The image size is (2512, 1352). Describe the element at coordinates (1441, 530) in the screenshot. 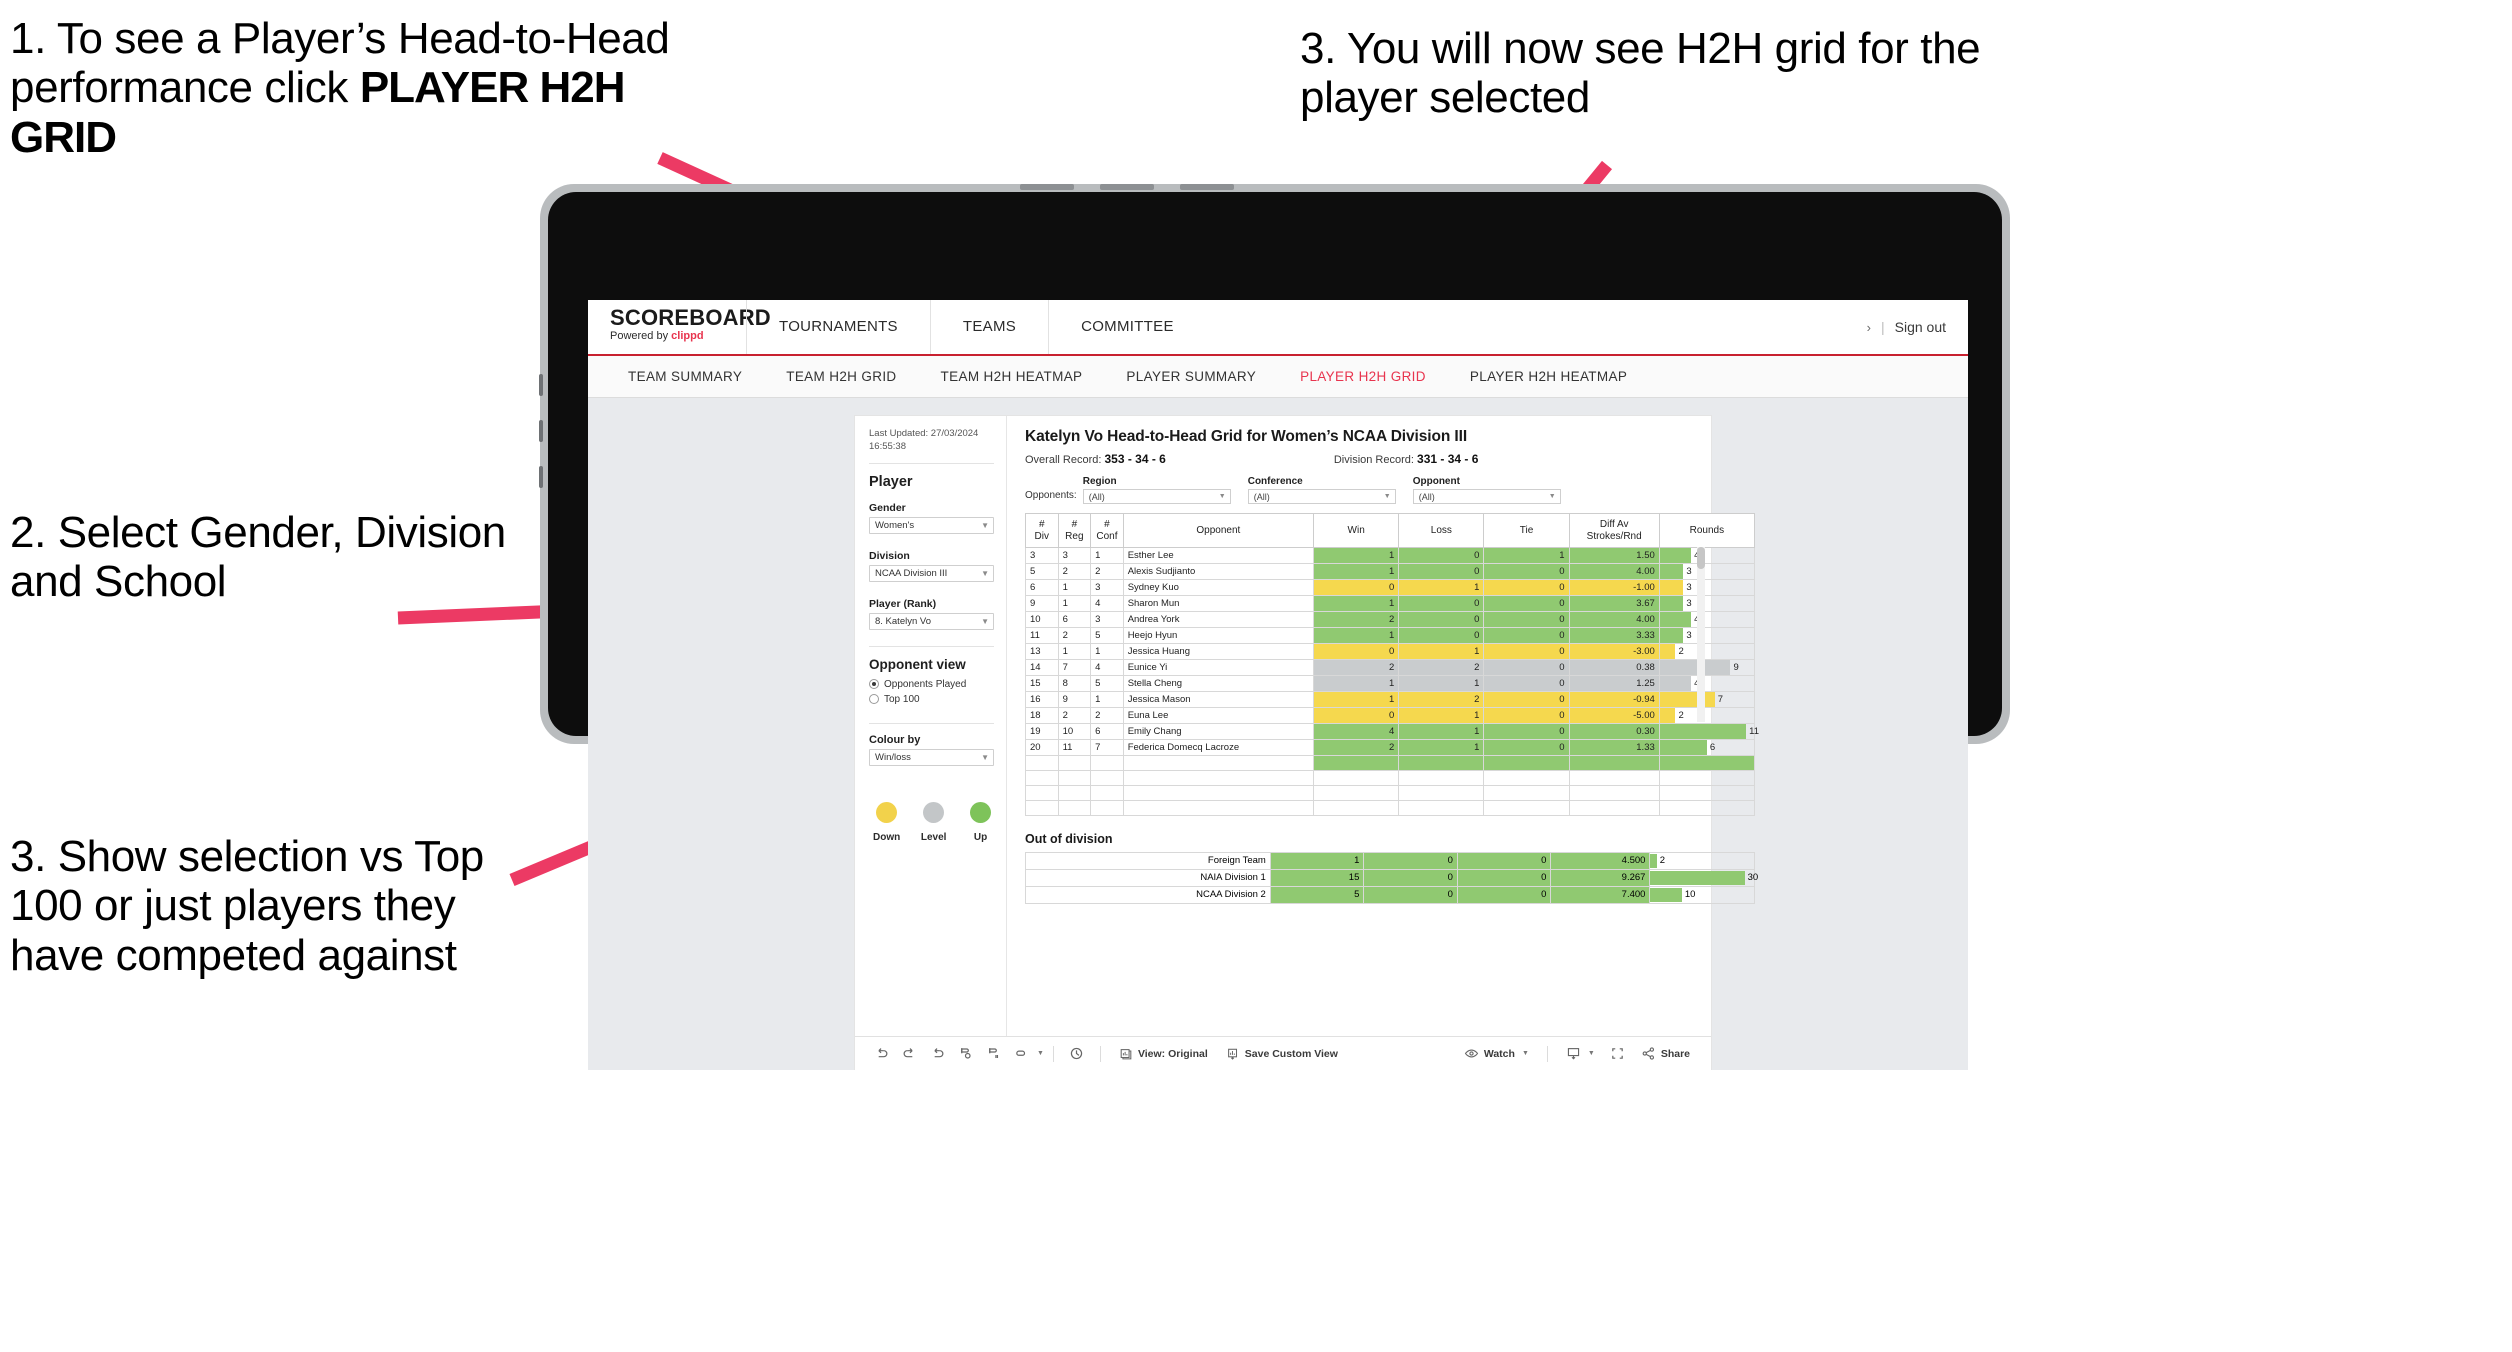

I see `h2h-header-col-loss: Loss` at that location.